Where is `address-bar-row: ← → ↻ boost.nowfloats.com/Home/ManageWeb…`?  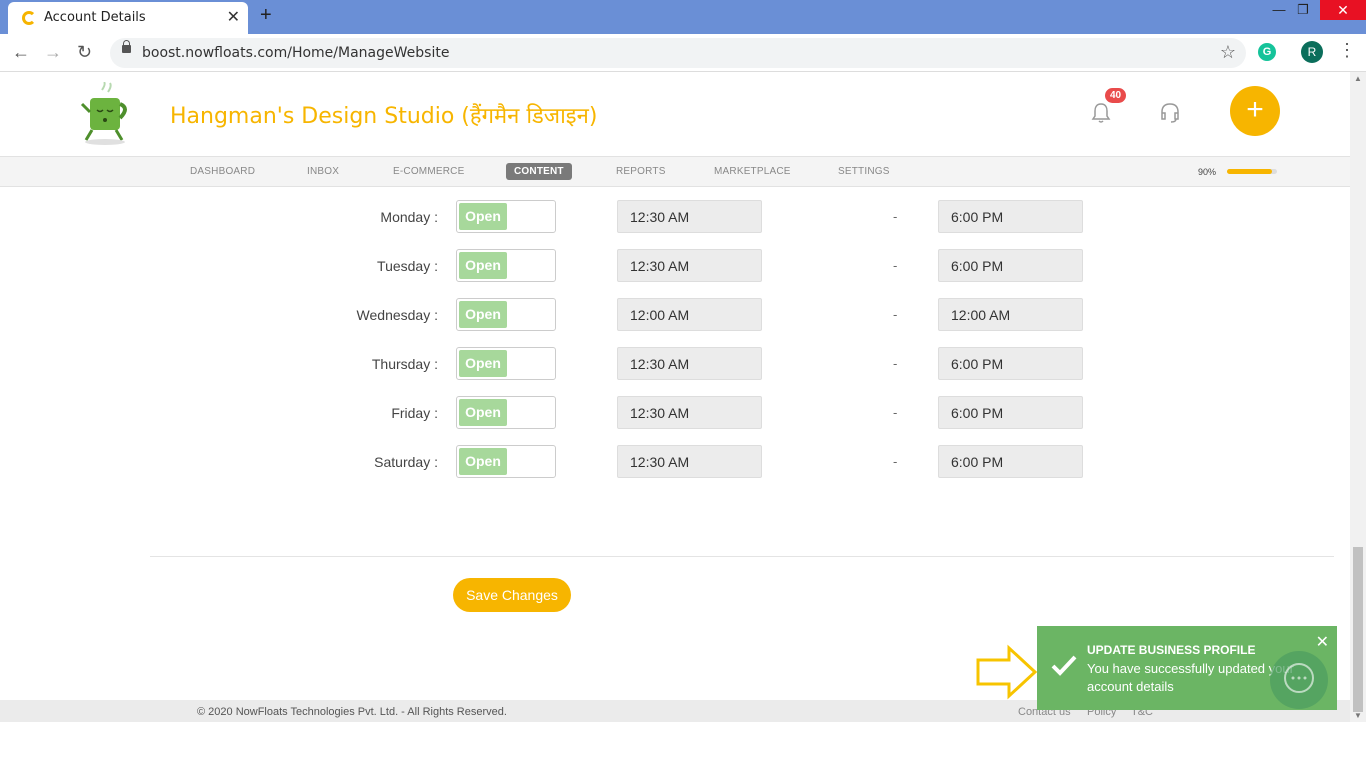
address-bar-row: ← → ↻ boost.nowfloats.com/Home/ManageWeb… is located at coordinates (683, 53).